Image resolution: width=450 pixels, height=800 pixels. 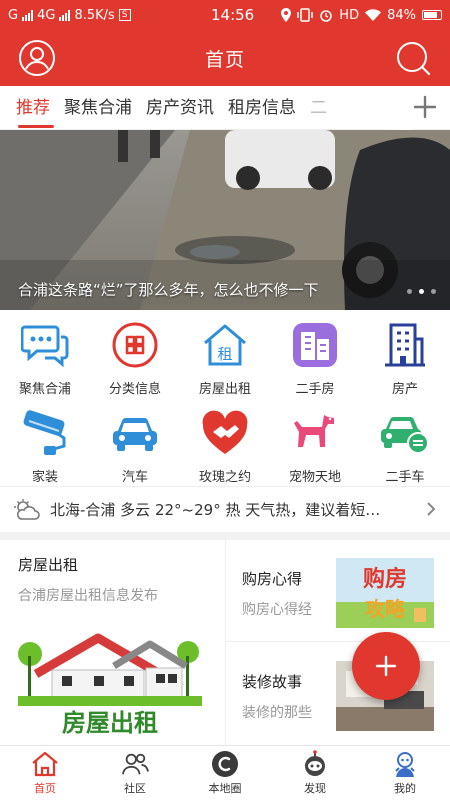 What do you see at coordinates (32, 108) in the screenshot?
I see `tab-recommend: 推荐` at bounding box center [32, 108].